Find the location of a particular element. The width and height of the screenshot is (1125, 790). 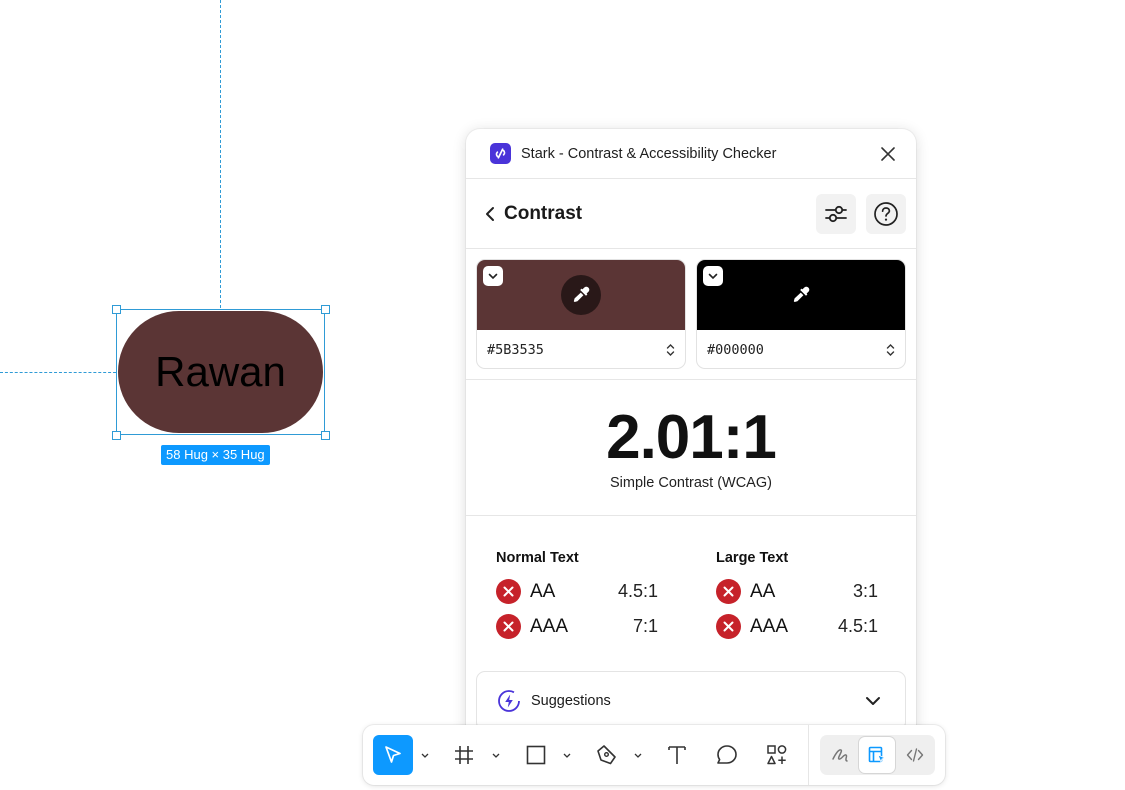

background-swatch is located at coordinates (801, 295).